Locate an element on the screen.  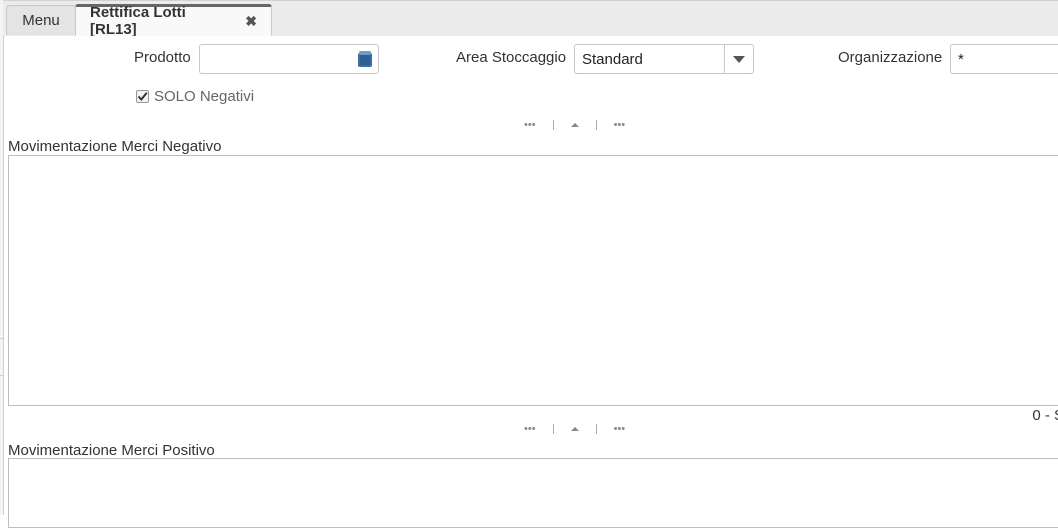
area-stoccaggio-label: Area Stoccaggio is located at coordinates (511, 57).